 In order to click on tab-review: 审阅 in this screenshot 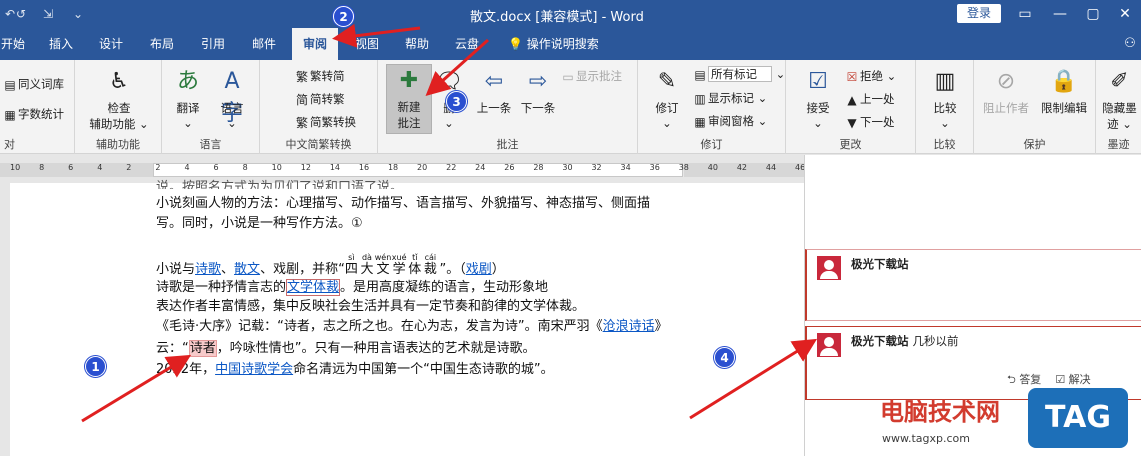, I will do `click(315, 44)`.